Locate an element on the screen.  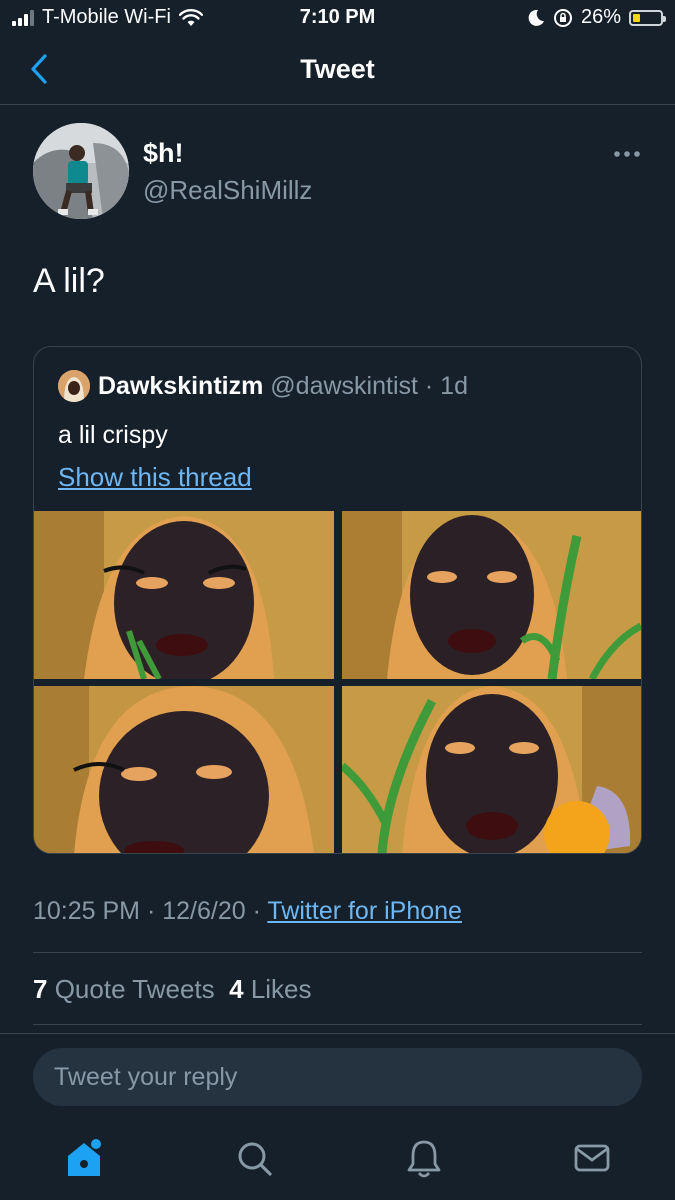
timestamp-date: 12/6/20 is located at coordinates (204, 911).